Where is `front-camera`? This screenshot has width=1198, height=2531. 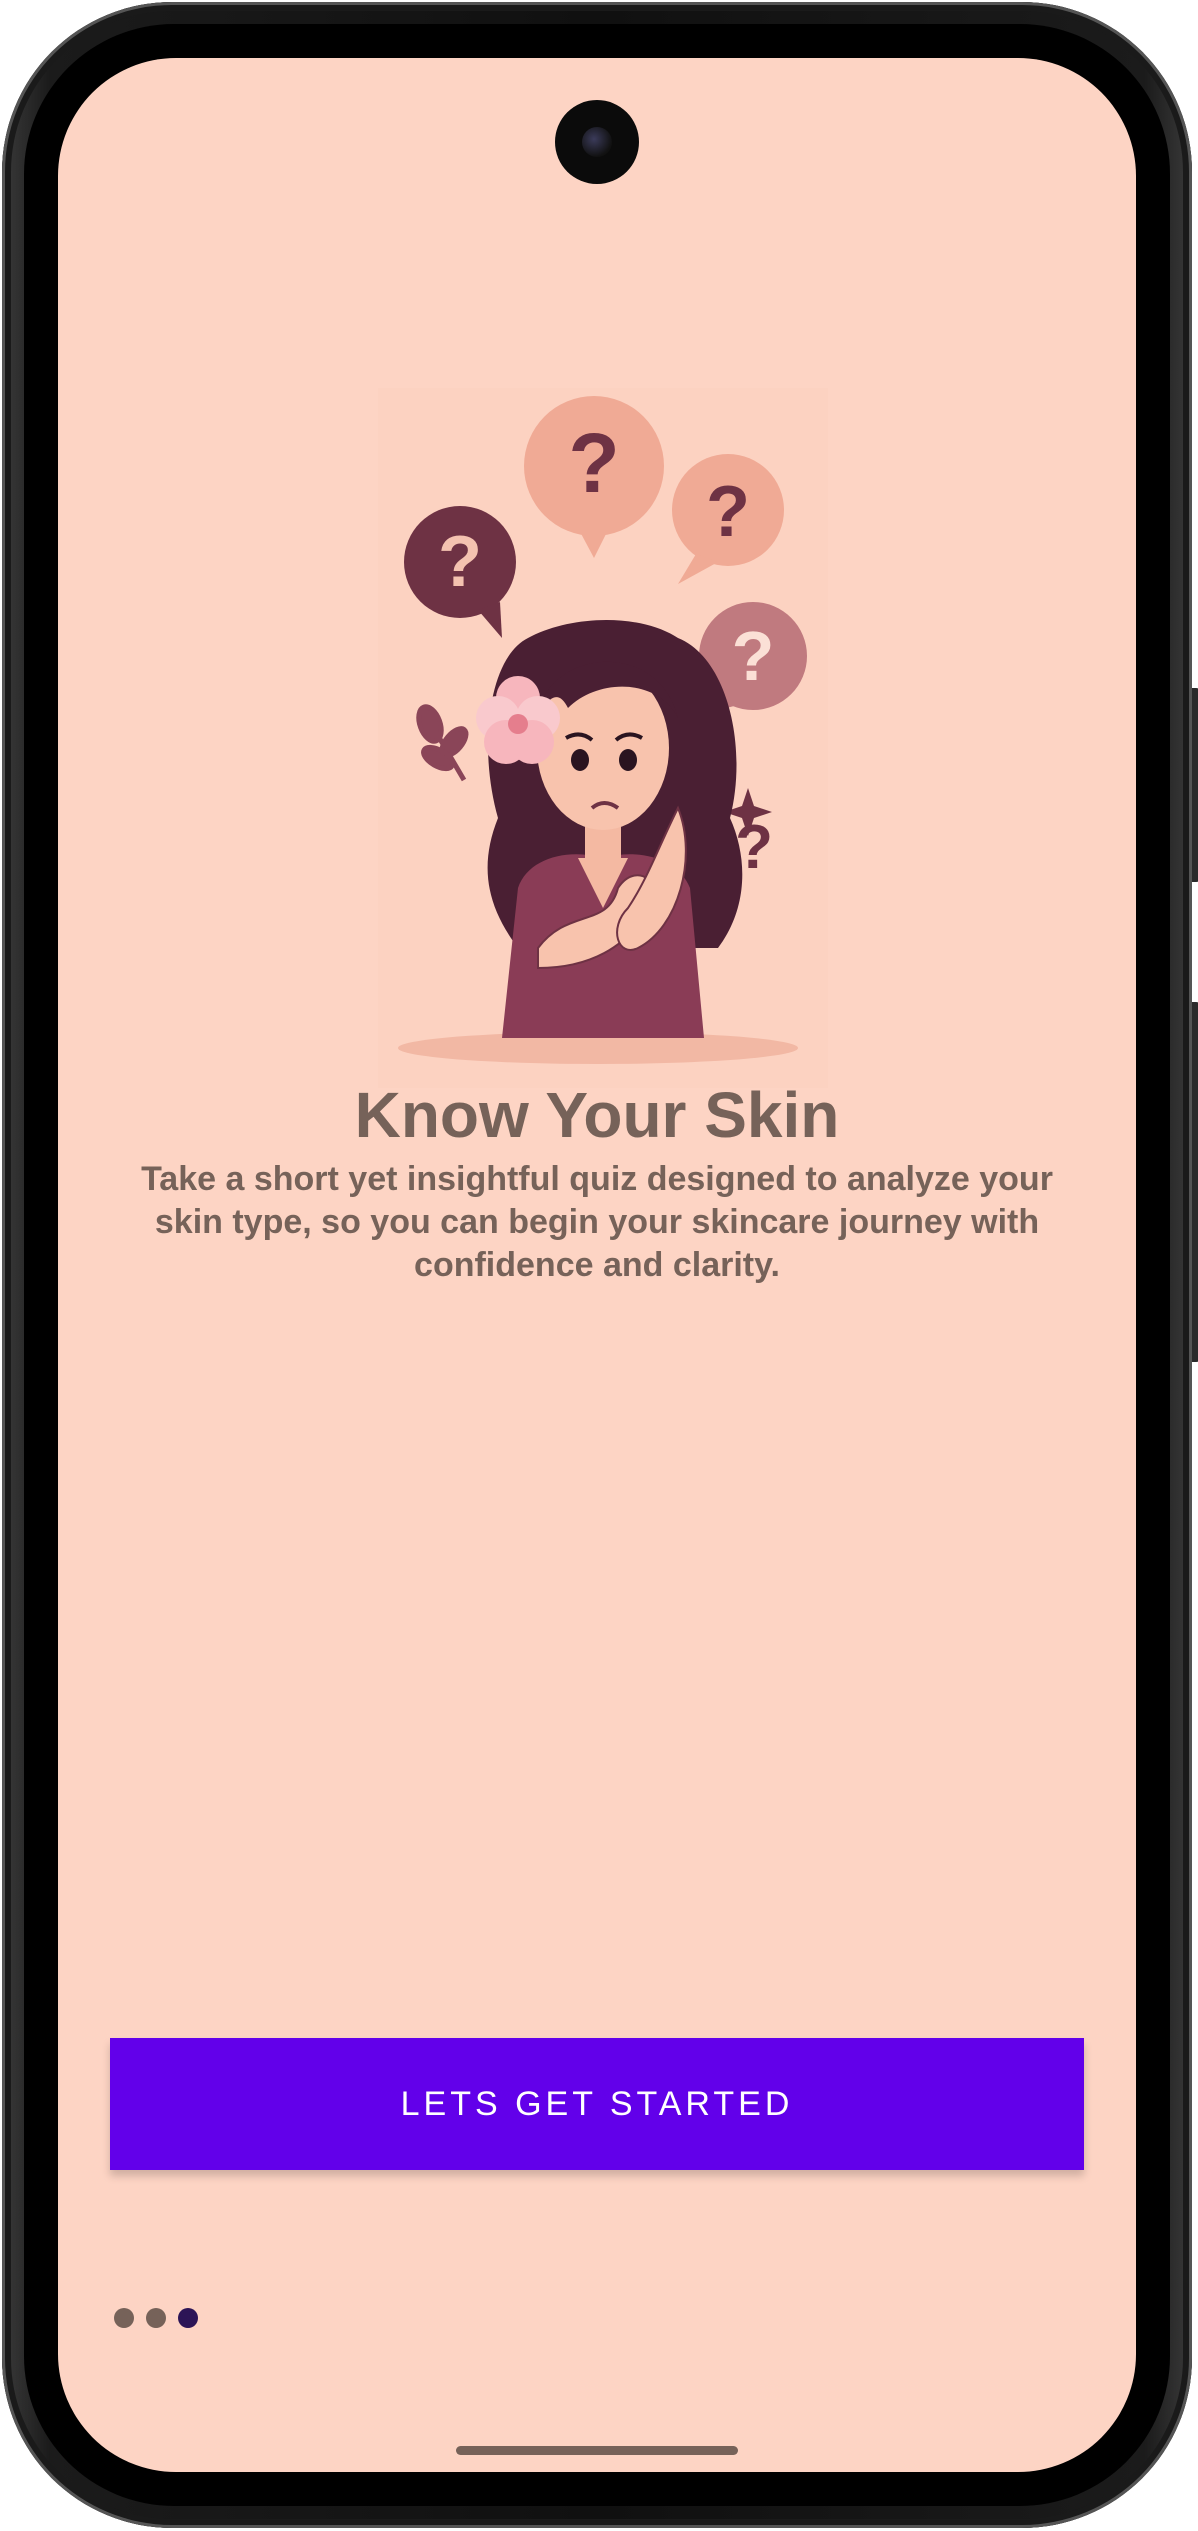 front-camera is located at coordinates (597, 142).